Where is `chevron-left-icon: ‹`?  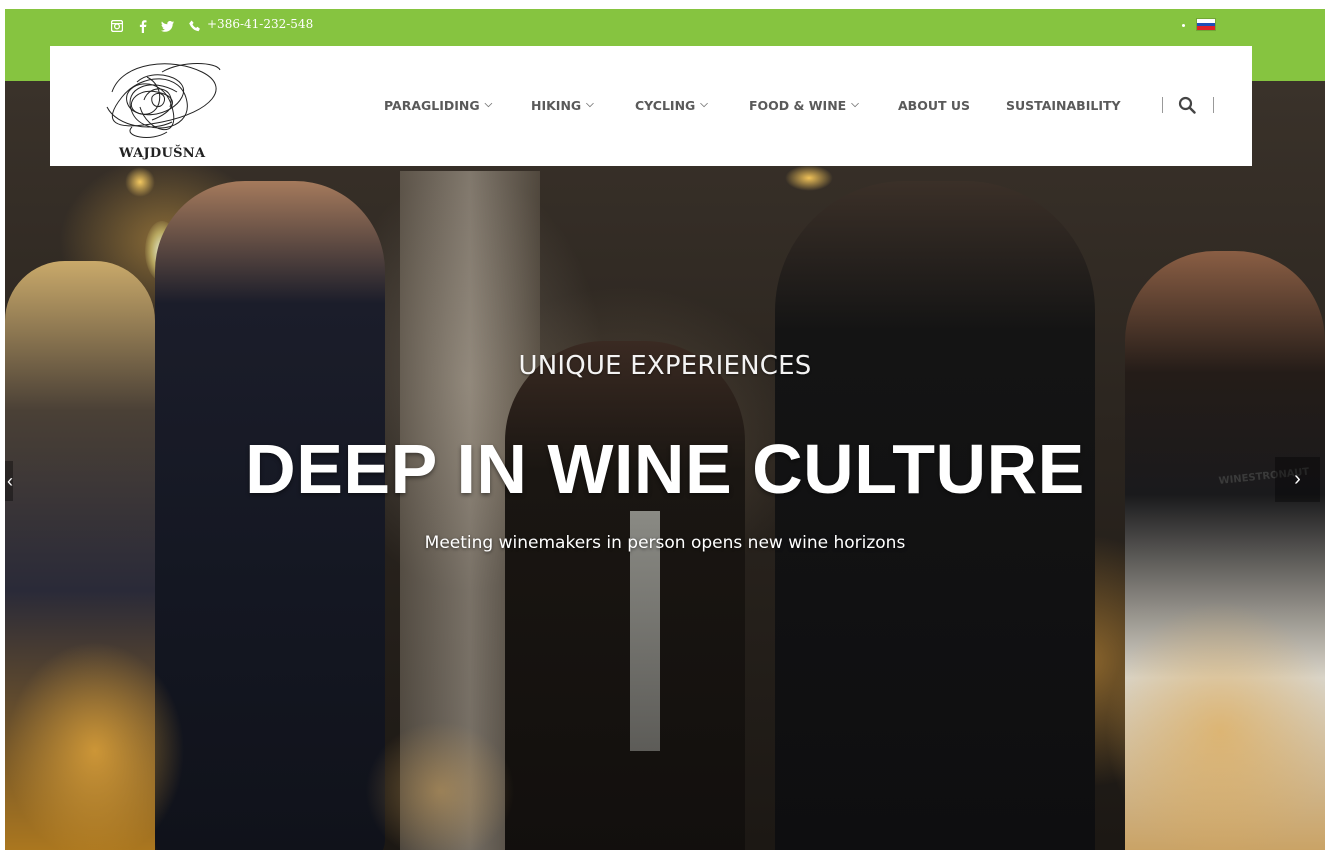 chevron-left-icon: ‹ is located at coordinates (9, 481).